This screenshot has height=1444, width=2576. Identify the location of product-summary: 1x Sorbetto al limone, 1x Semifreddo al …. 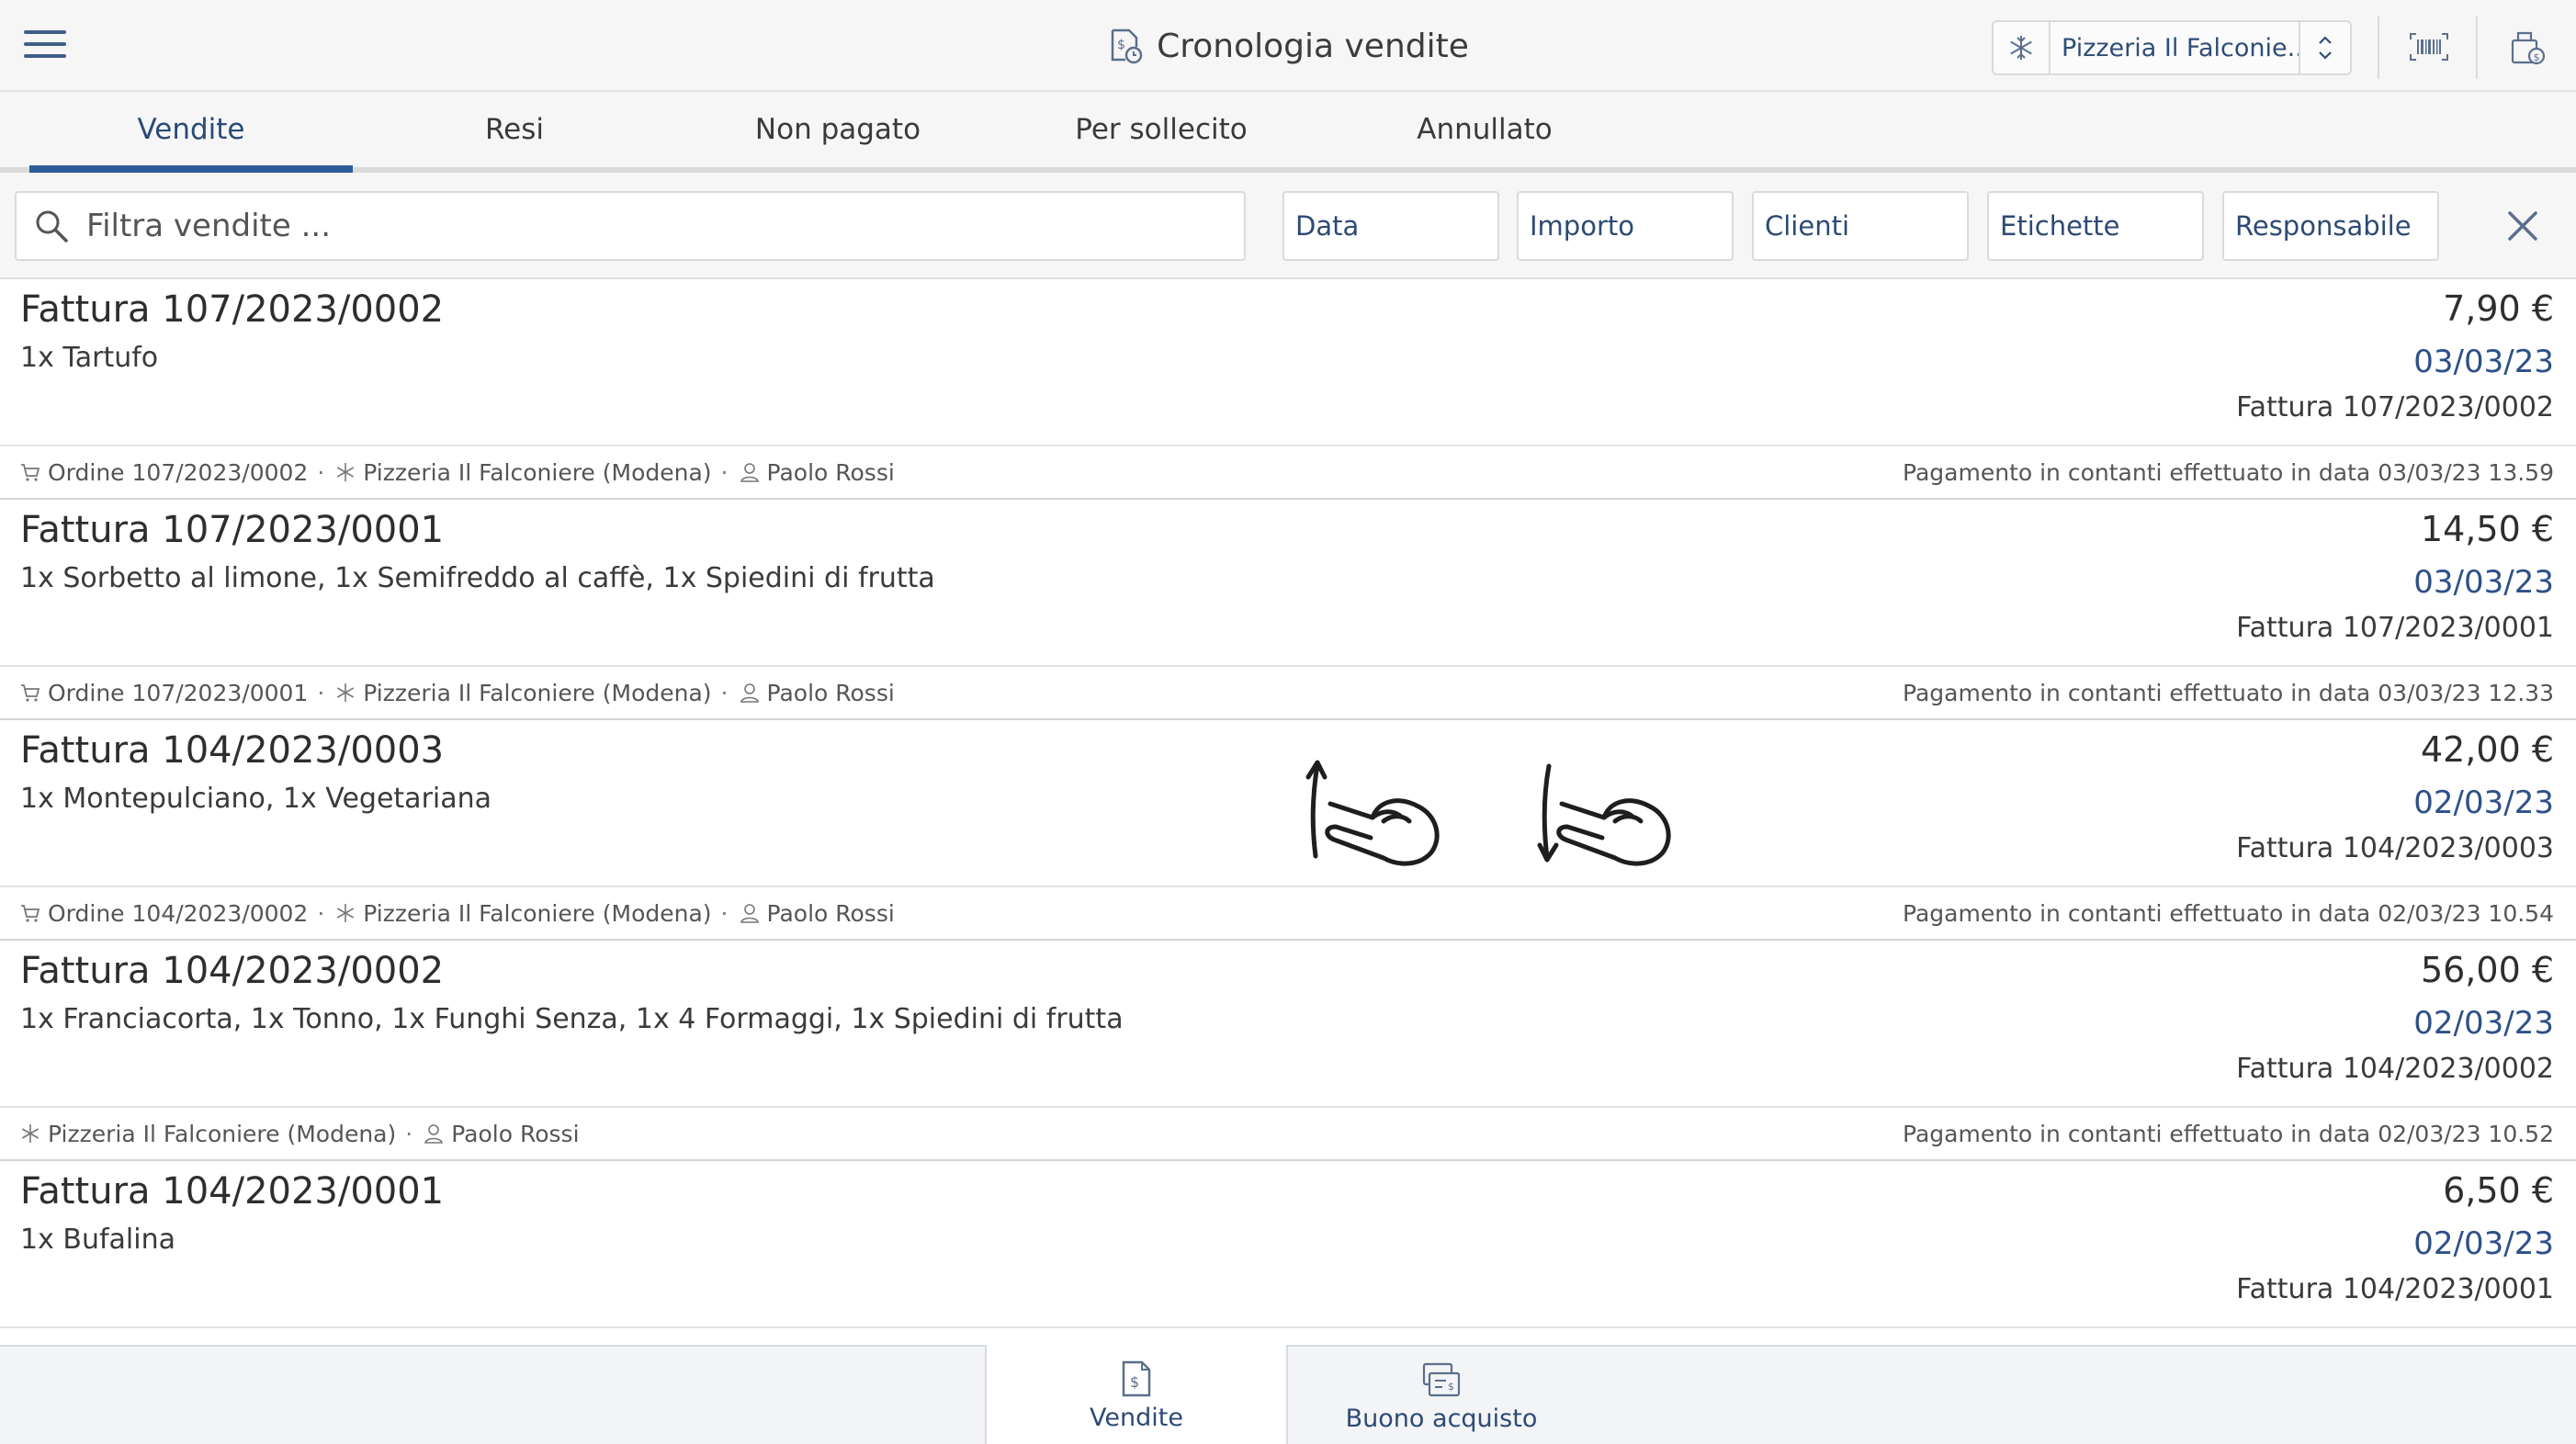
(477, 578).